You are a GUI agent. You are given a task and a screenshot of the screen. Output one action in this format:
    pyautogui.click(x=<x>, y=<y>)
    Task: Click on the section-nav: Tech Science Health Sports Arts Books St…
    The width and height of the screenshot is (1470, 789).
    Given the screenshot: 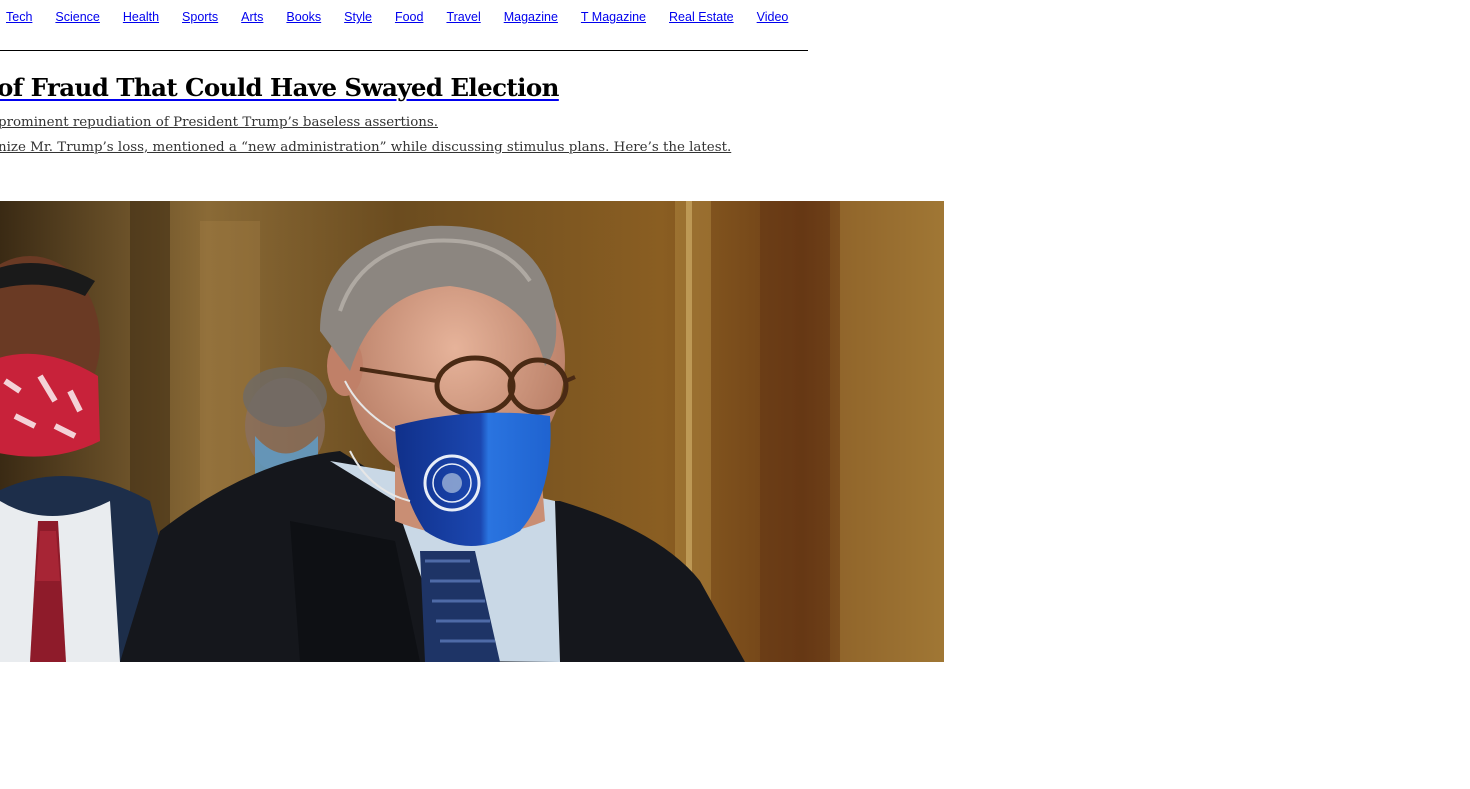 What is the action you would take?
    pyautogui.click(x=408, y=17)
    